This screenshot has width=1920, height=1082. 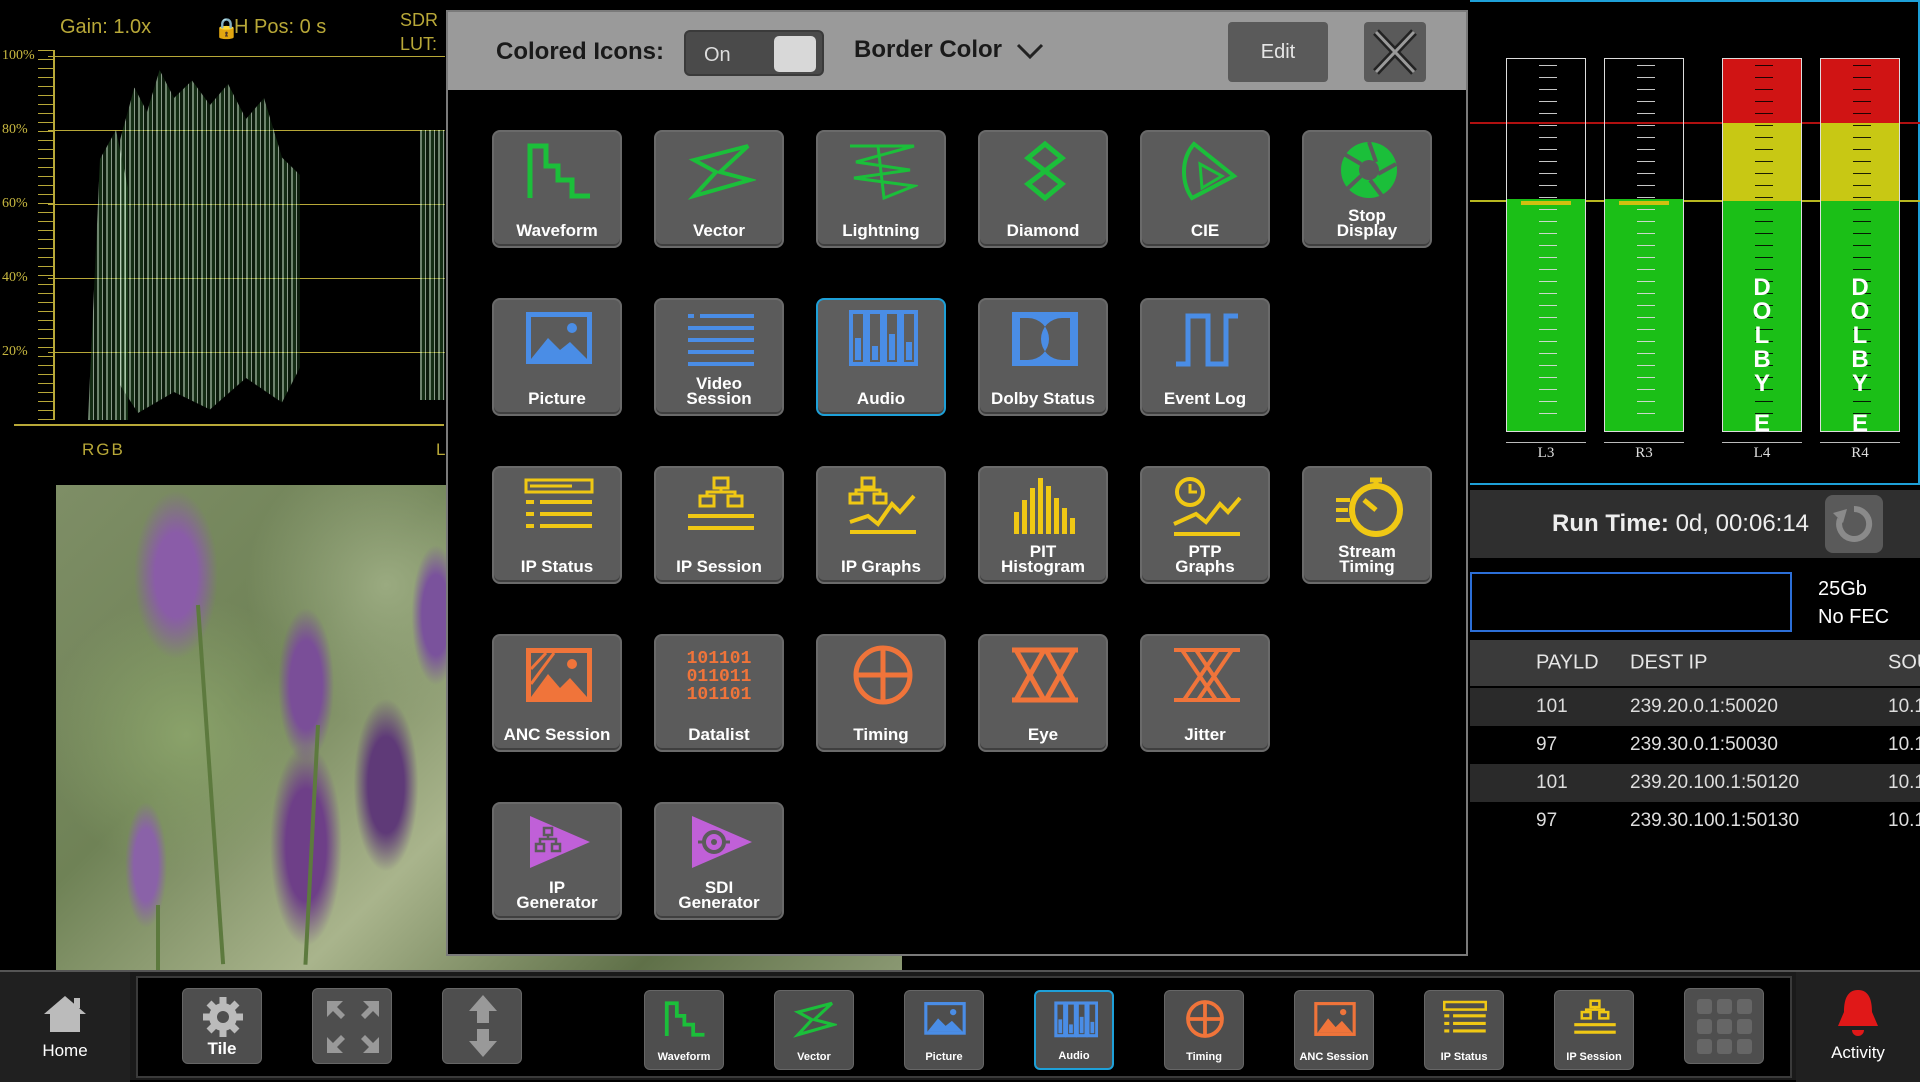 What do you see at coordinates (557, 861) in the screenshot?
I see `tile-ip-generator: IP Generator` at bounding box center [557, 861].